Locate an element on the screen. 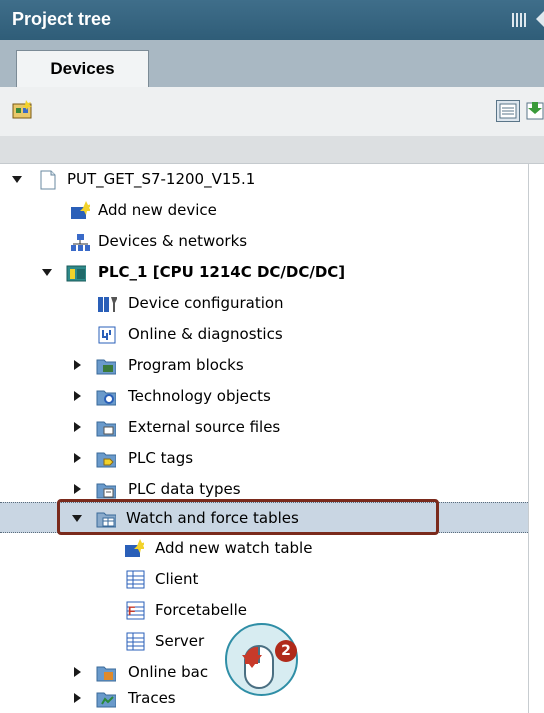  tree-item-label: Online & diagnostics is located at coordinates (205, 334).